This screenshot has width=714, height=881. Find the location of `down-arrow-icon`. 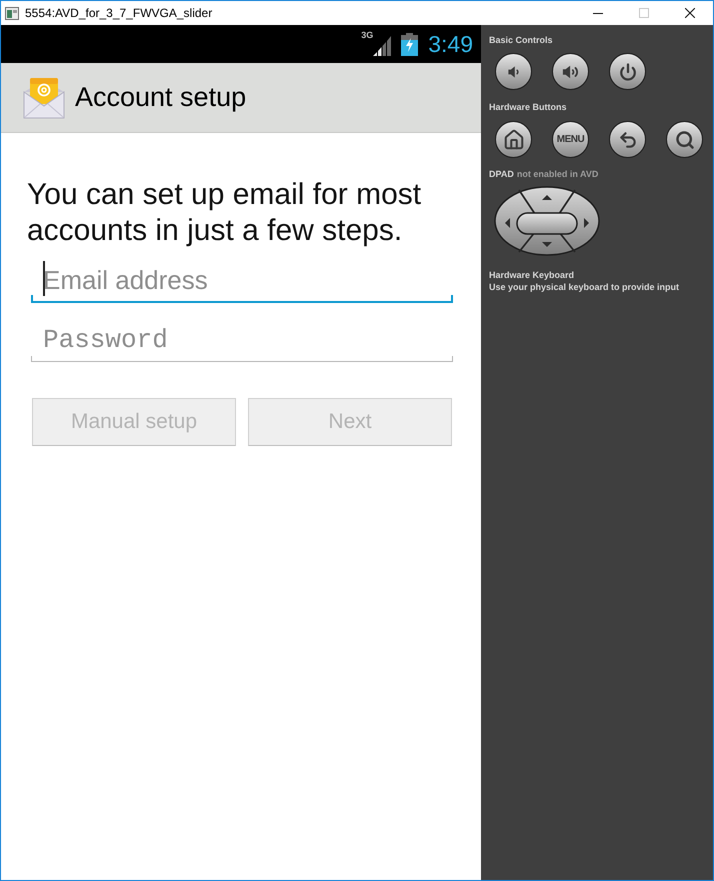

down-arrow-icon is located at coordinates (547, 244).